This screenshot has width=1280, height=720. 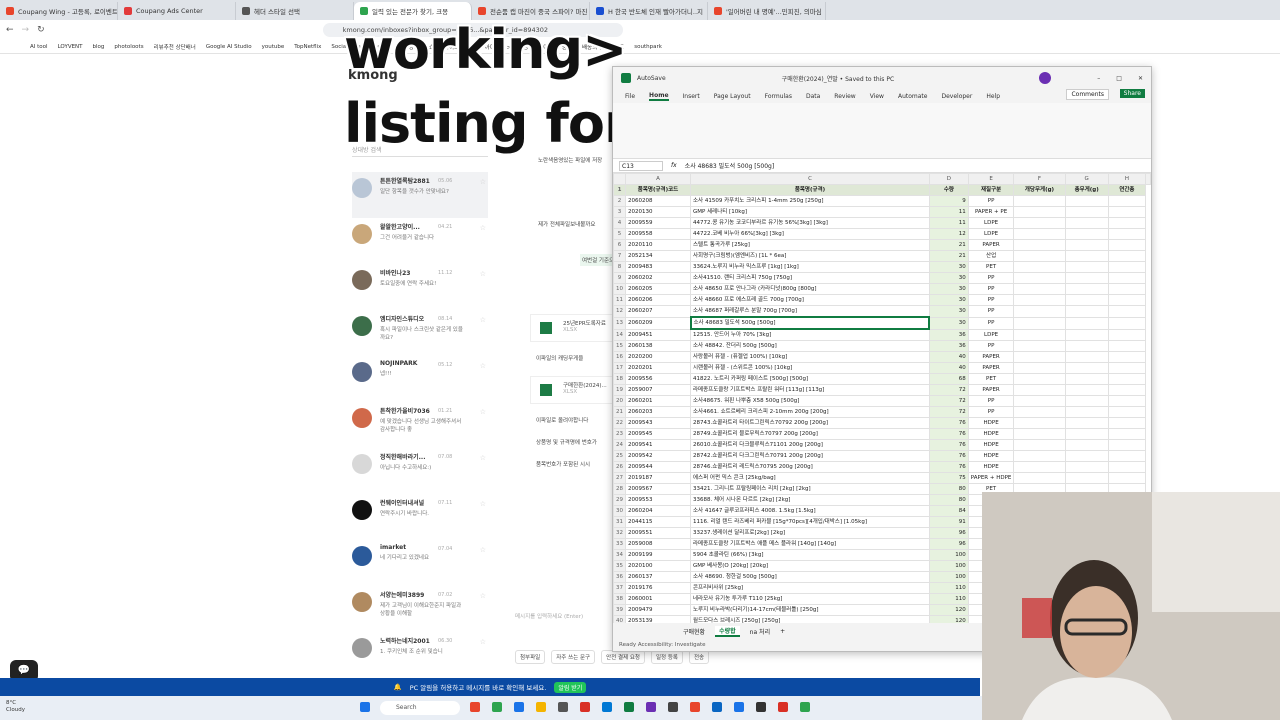 I want to click on table-cell: LDPE, so click(x=991, y=234).